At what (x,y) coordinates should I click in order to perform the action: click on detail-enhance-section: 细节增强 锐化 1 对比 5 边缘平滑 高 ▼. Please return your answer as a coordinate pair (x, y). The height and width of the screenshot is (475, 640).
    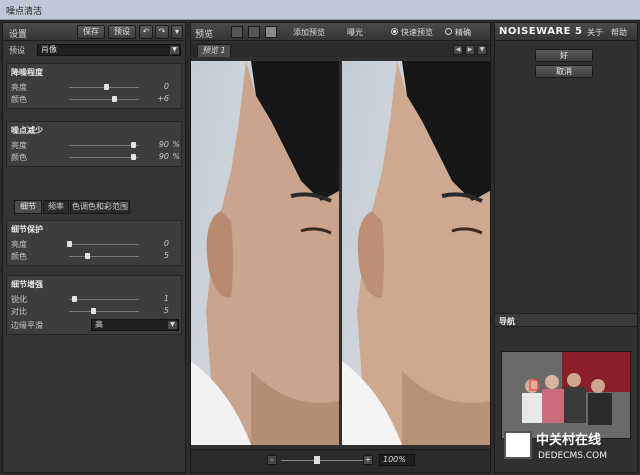
    Looking at the image, I should click on (94, 305).